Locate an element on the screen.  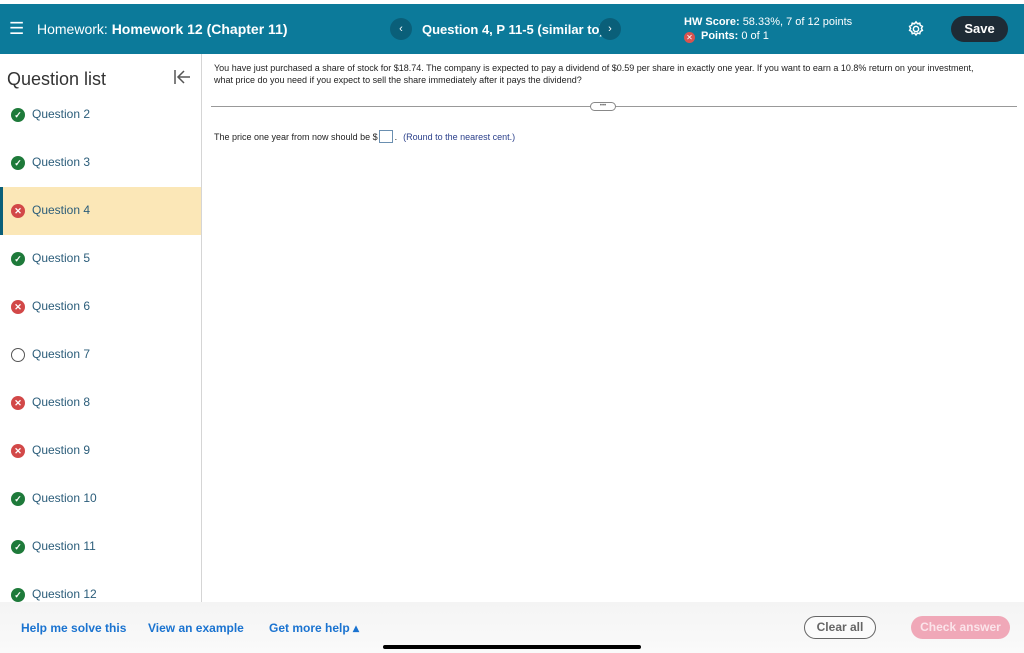
sidebar-item-question: ✓ Question 2 is located at coordinates (100, 115).